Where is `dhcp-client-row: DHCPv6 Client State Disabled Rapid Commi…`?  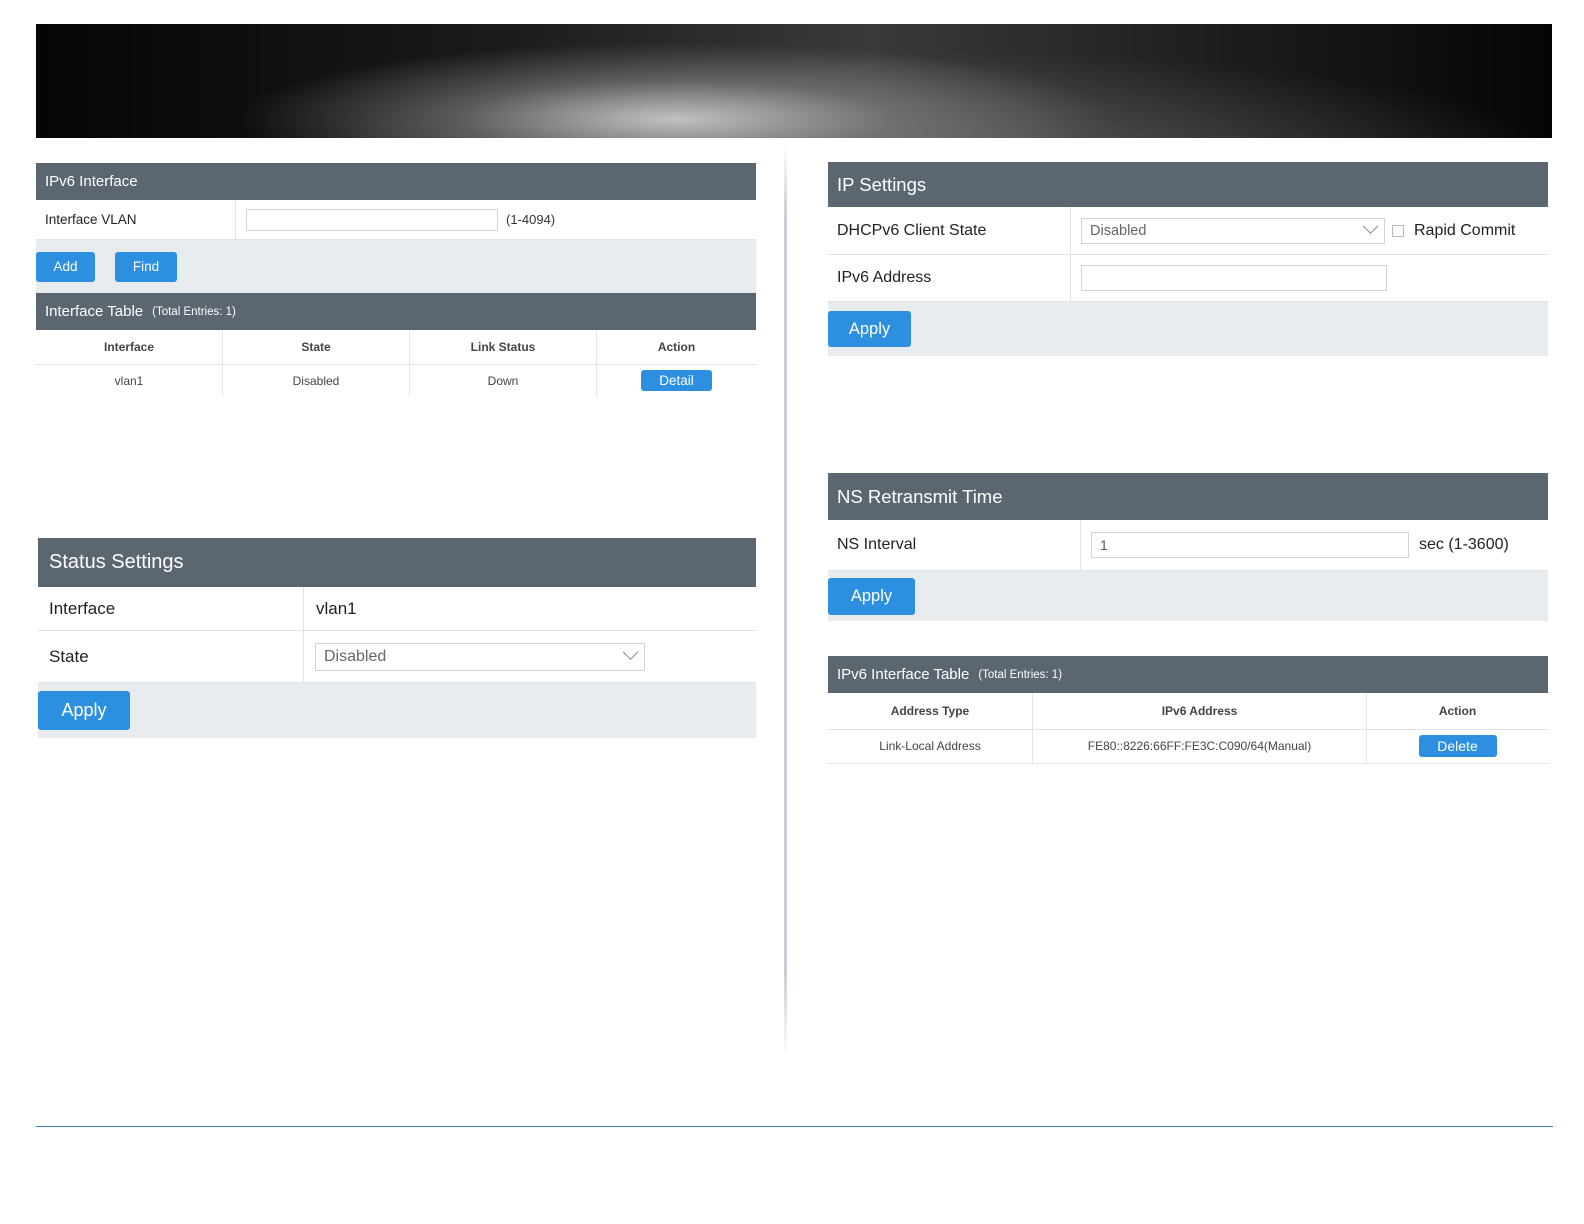 dhcp-client-row: DHCPv6 Client State Disabled Rapid Commi… is located at coordinates (1188, 231).